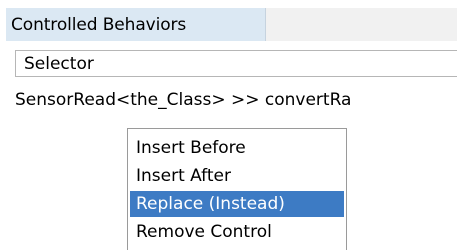 This screenshot has width=457, height=250. What do you see at coordinates (237, 176) in the screenshot?
I see `menu-item-insert-after: Insert After` at bounding box center [237, 176].